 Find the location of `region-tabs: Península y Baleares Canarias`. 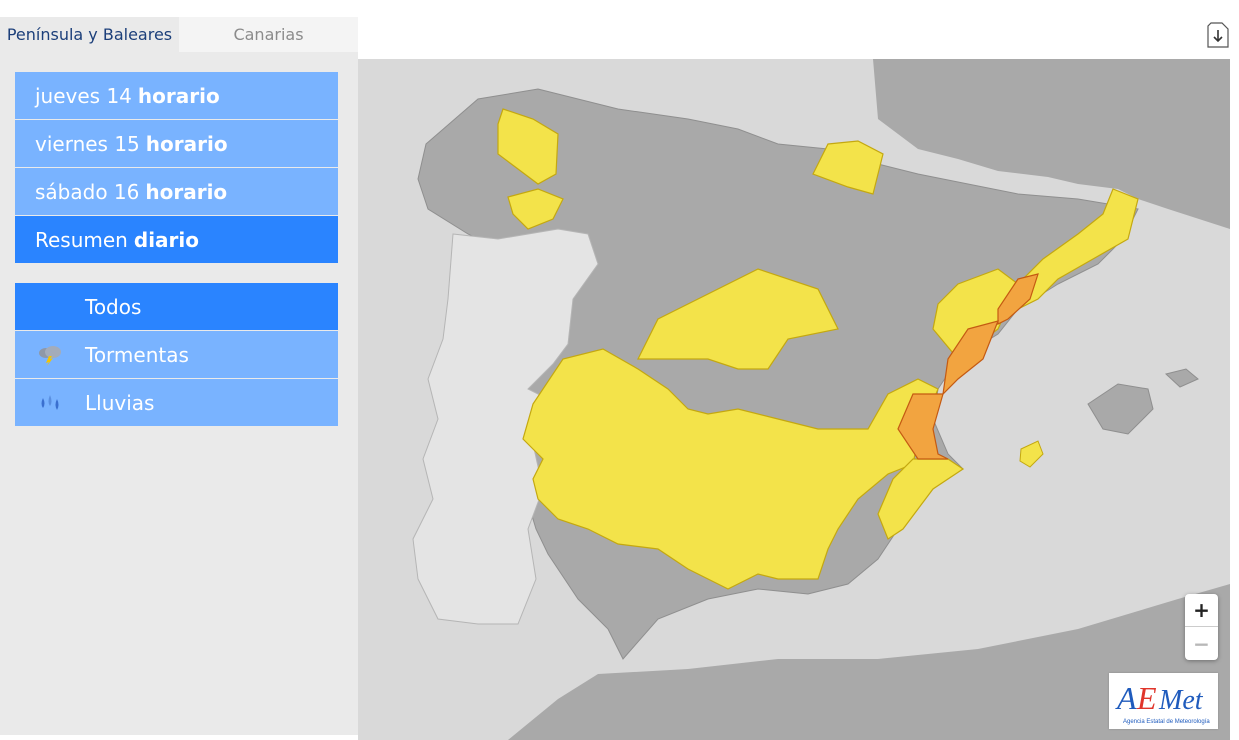

region-tabs: Península y Baleares Canarias is located at coordinates (179, 34).